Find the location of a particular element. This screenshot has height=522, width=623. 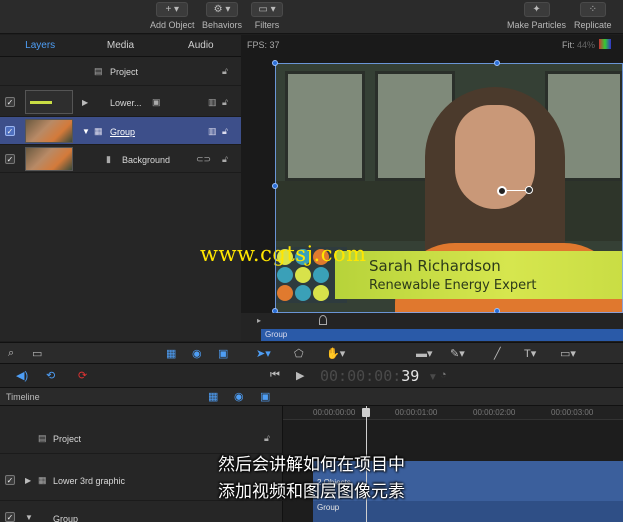

tool-row: ⌕ ▭ ▦ ◉ ▣ ➤▾ ⬠ ✋▾ ▬▾ ✎▾ ╱ T▾ ▭▾ is located at coordinates (311, 353).